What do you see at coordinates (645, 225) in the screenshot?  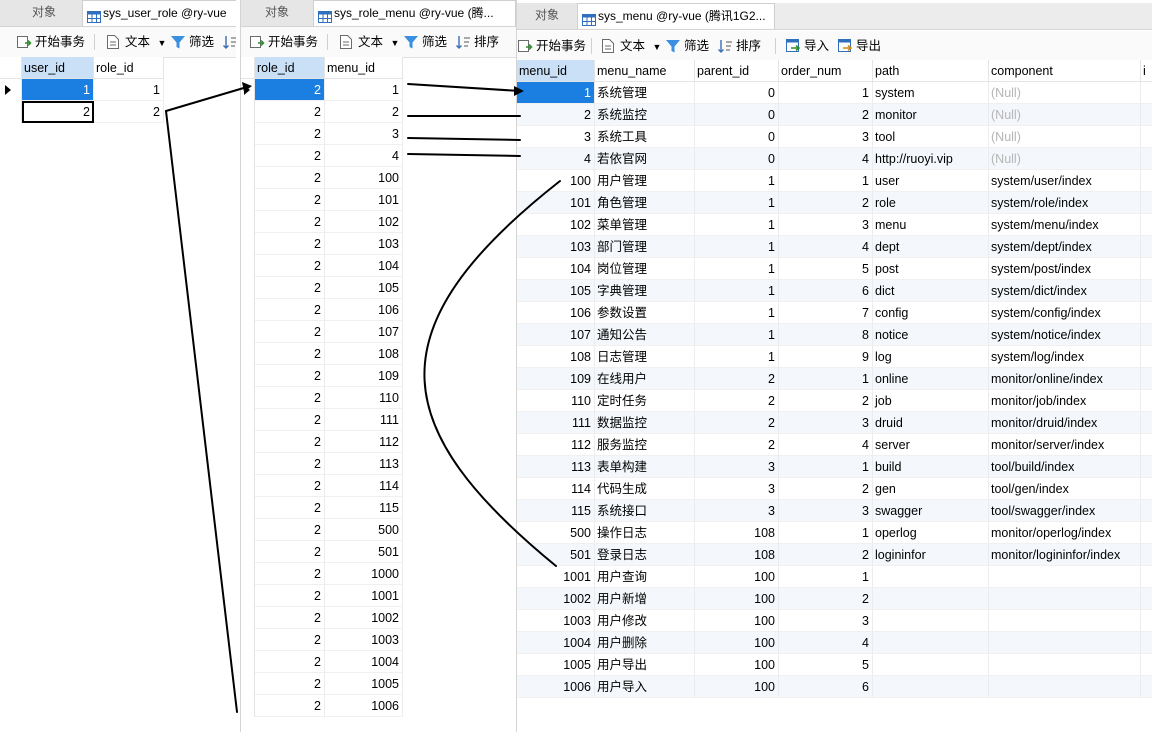 I see `cell-menu-name: 菜单管理` at bounding box center [645, 225].